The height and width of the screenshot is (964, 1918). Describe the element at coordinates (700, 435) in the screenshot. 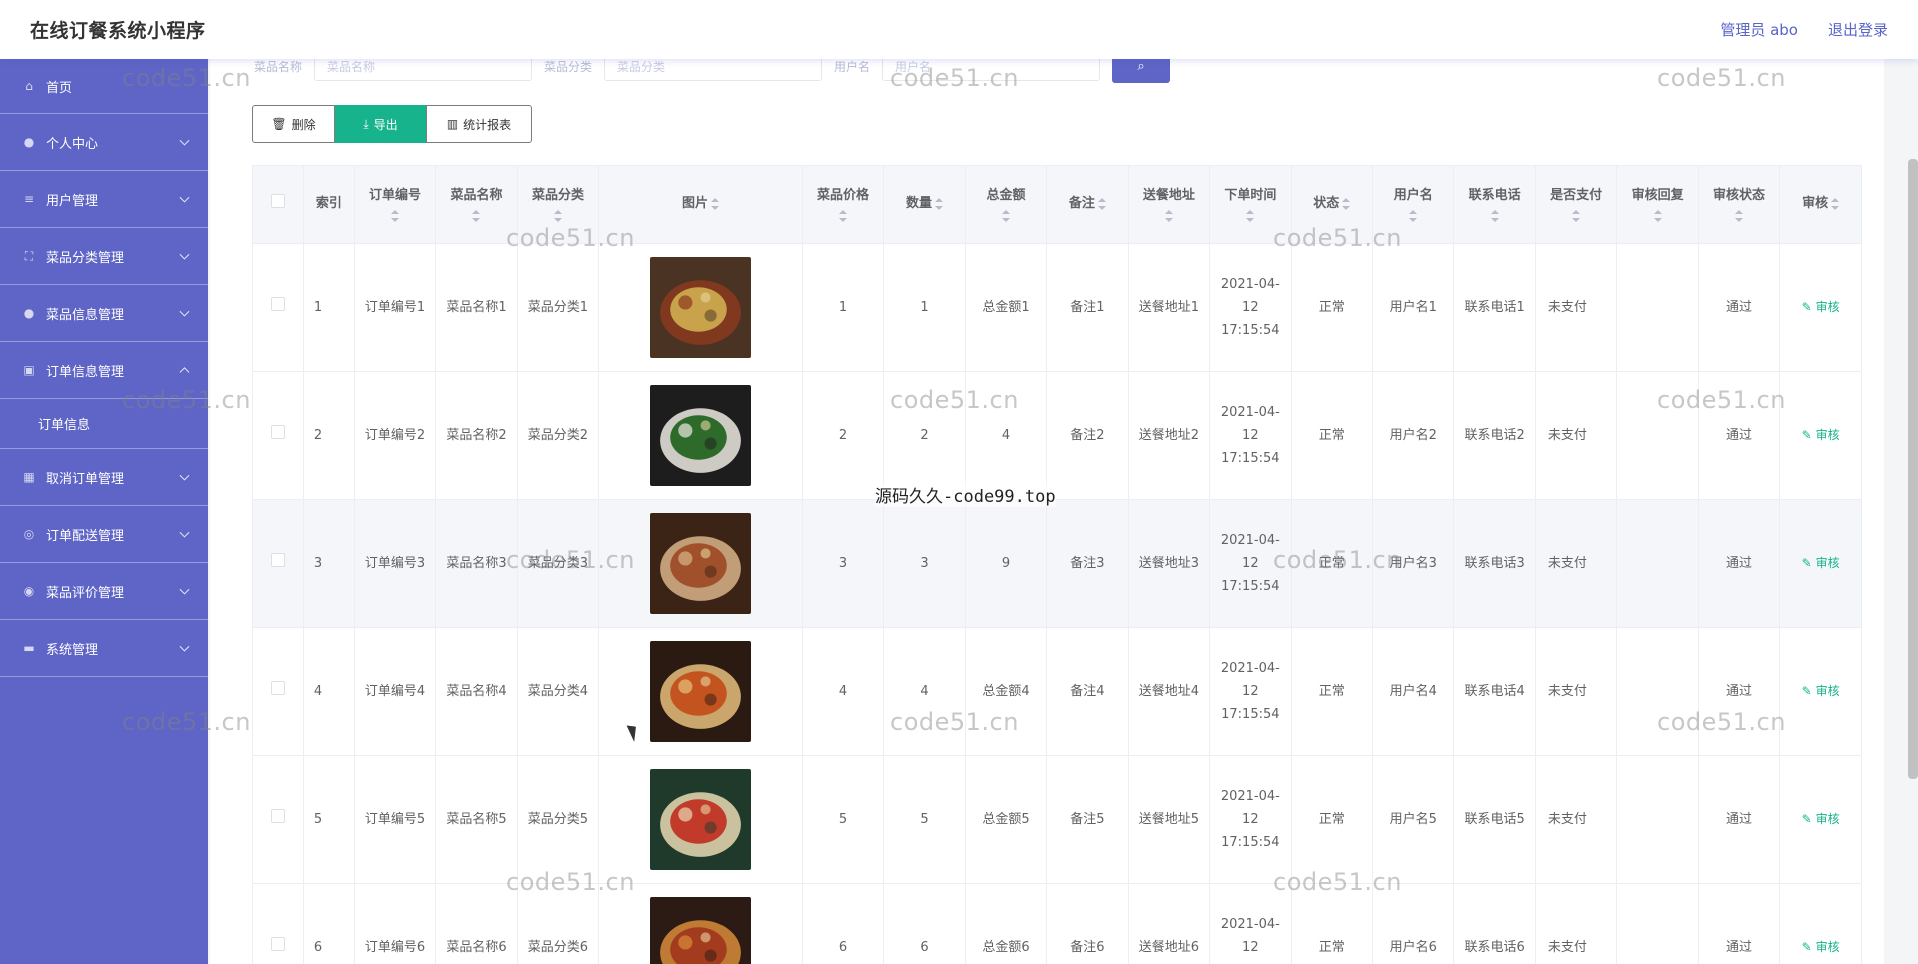

I see `image-cell` at that location.